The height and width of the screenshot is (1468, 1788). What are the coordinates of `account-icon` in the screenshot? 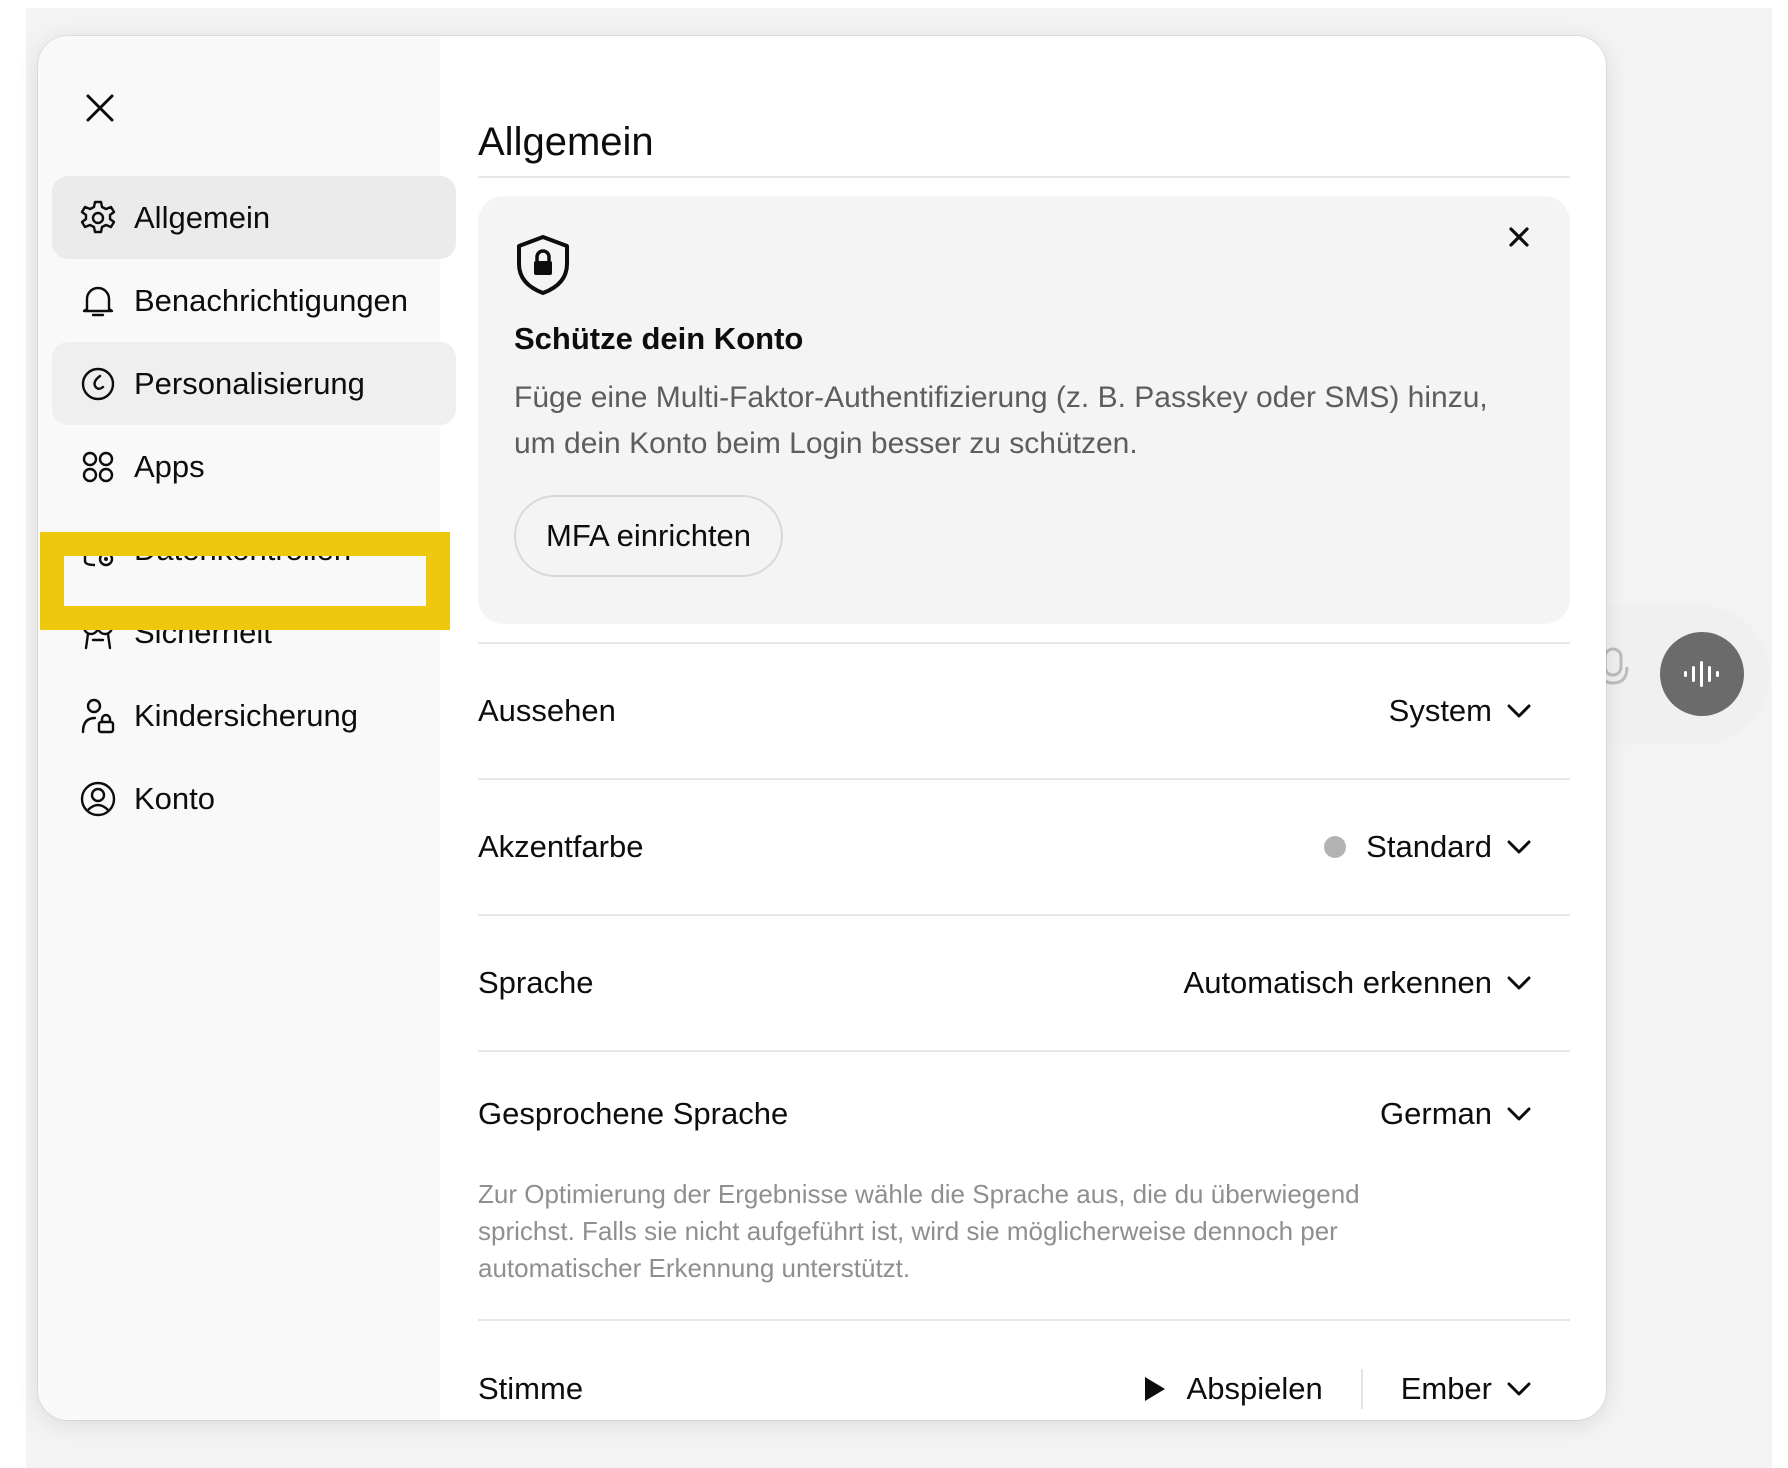 It's located at (98, 799).